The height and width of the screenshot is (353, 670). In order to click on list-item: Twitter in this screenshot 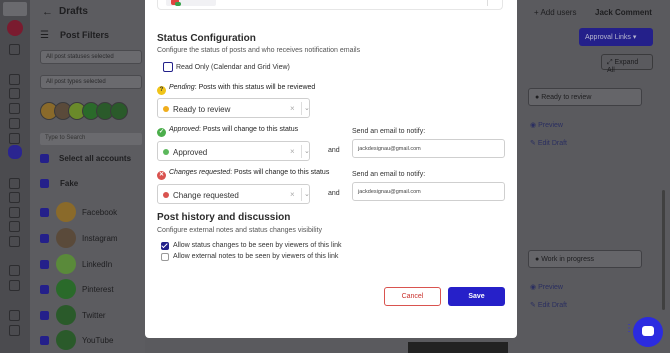, I will do `click(92, 316)`.